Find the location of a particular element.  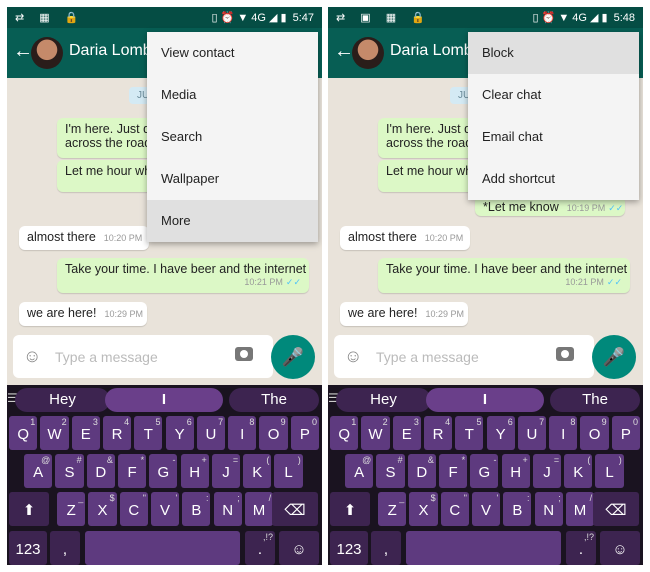

message-bubble: we are here! 10:29 PM is located at coordinates (404, 314).